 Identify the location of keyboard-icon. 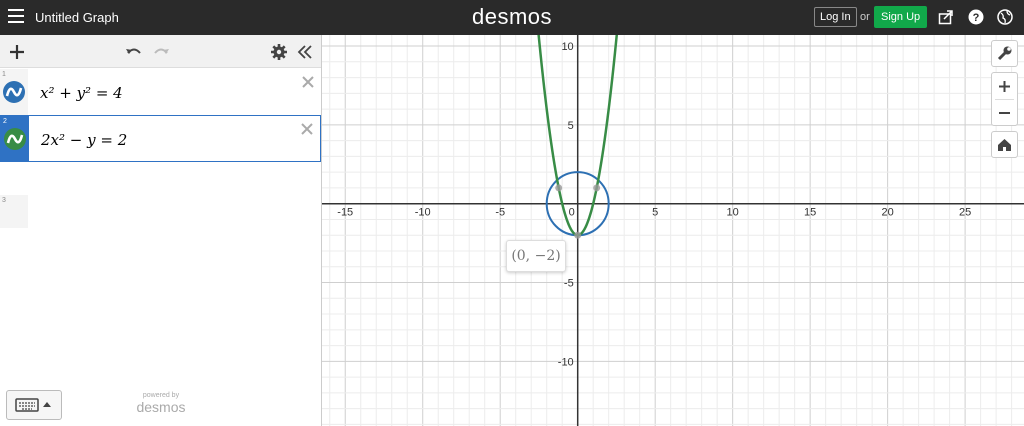
(33, 405).